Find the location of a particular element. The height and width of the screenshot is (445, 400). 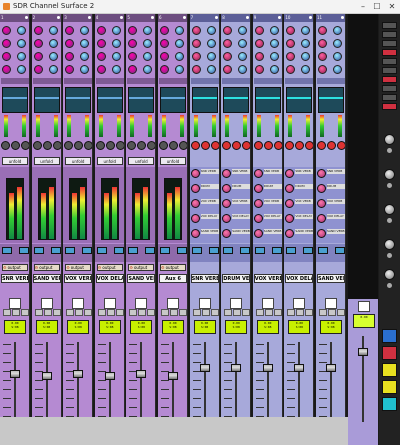

talk-button is located at coordinates (70, 250).